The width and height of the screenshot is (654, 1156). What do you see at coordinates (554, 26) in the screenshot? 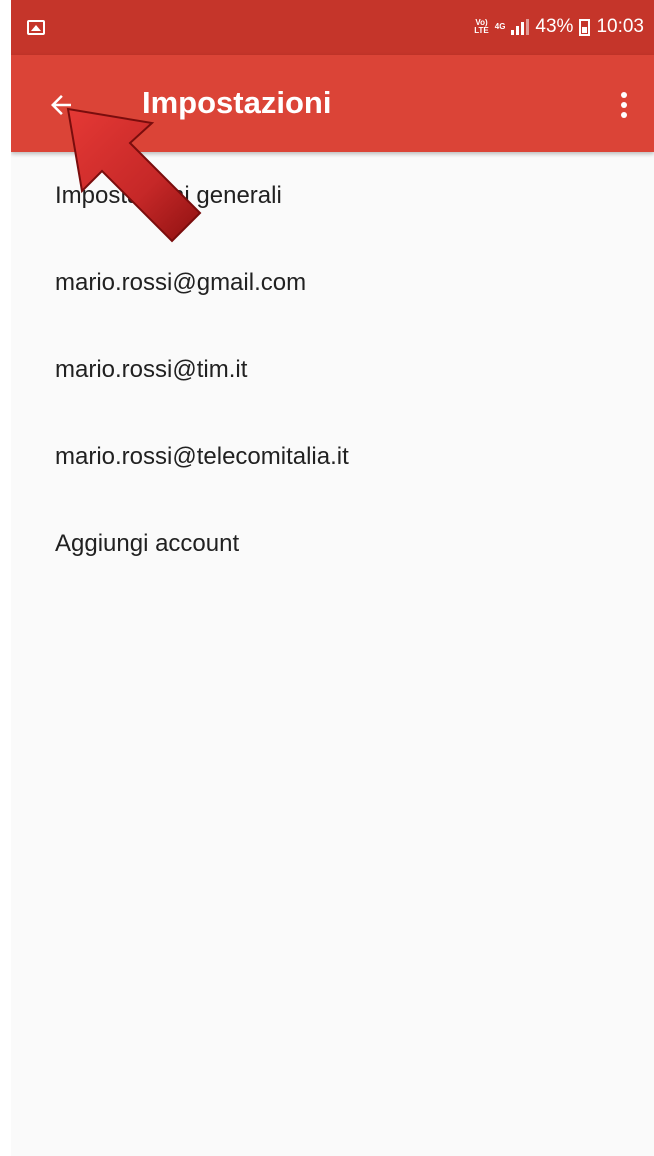
I see `battery-percent: 43%` at bounding box center [554, 26].